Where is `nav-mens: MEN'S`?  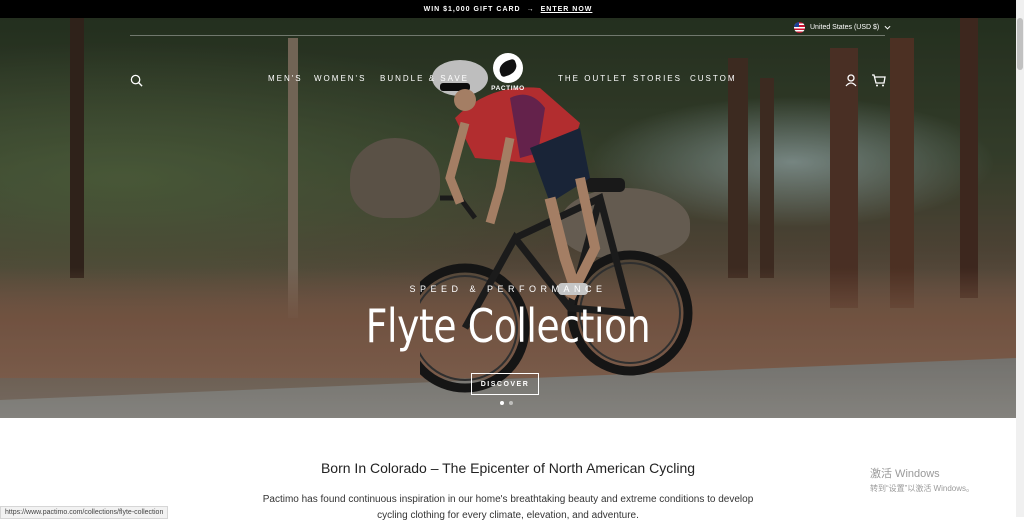 nav-mens: MEN'S is located at coordinates (285, 78).